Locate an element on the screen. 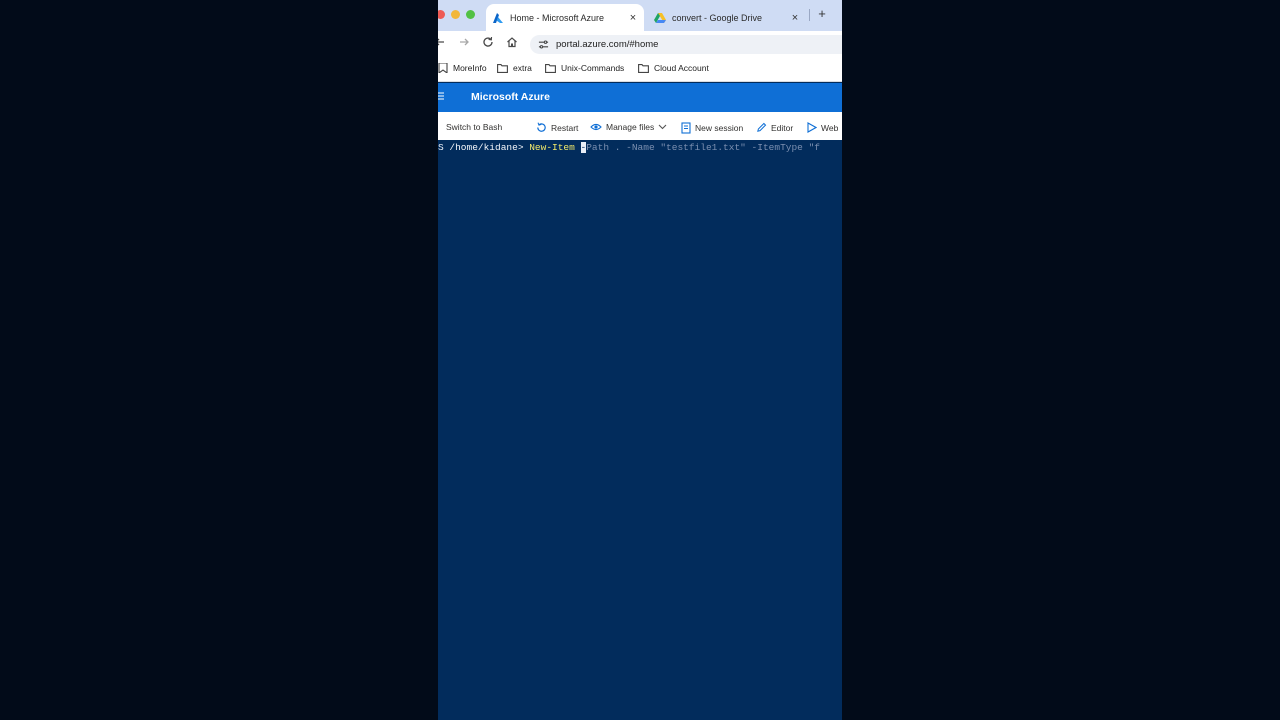 This screenshot has height=720, width=1280. web-preview-icon is located at coordinates (812, 127).